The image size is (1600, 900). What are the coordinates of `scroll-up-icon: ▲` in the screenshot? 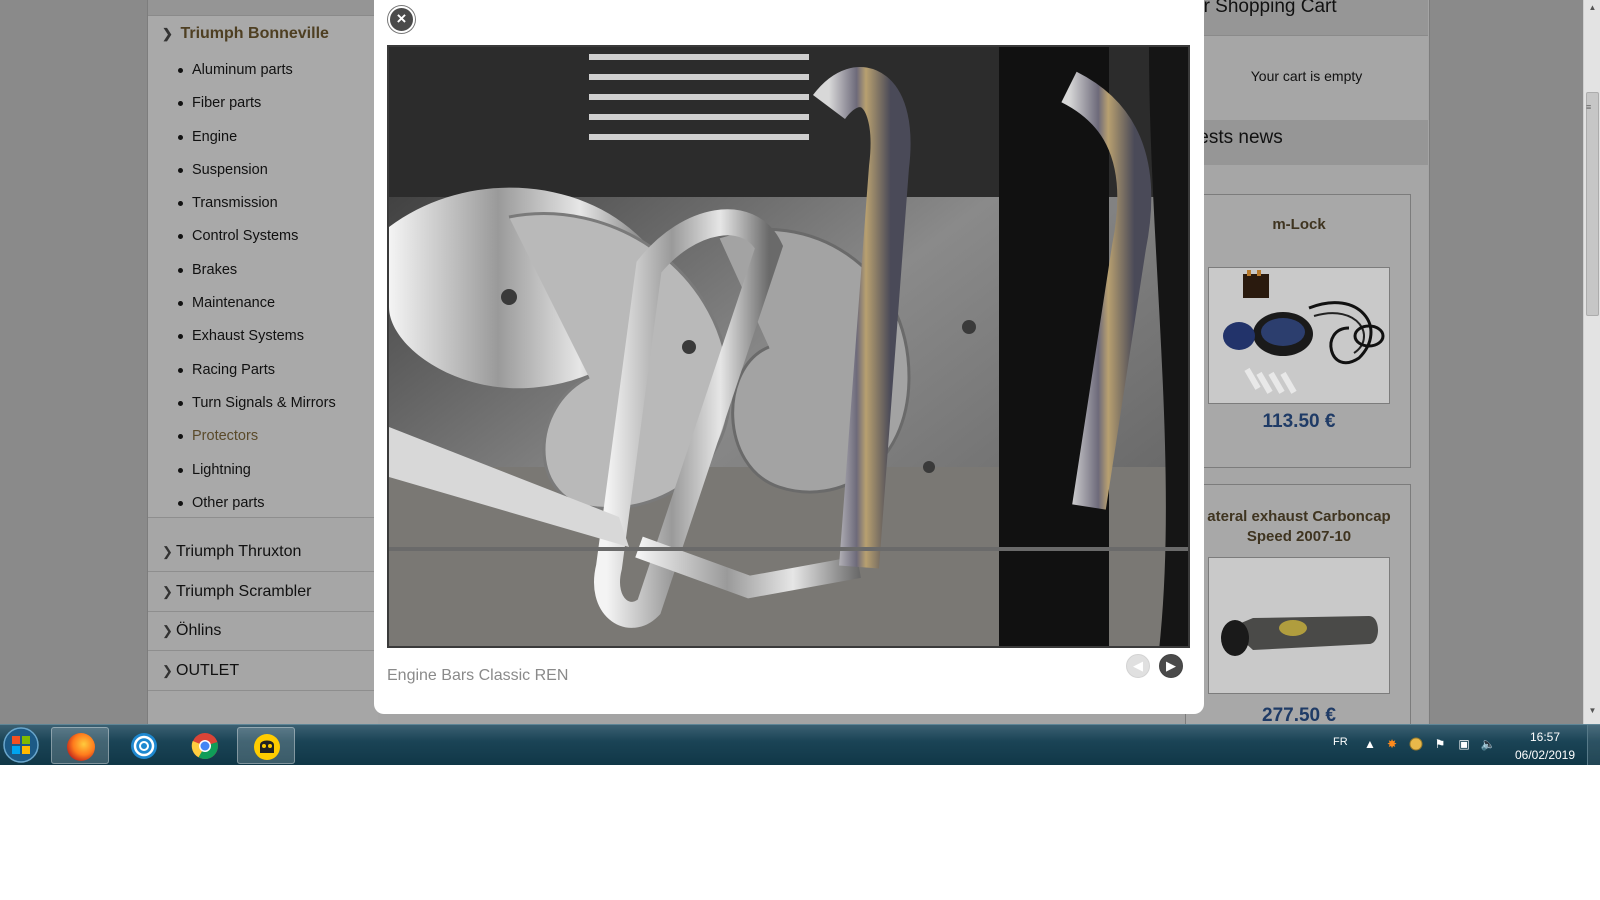 It's located at (1592, 9).